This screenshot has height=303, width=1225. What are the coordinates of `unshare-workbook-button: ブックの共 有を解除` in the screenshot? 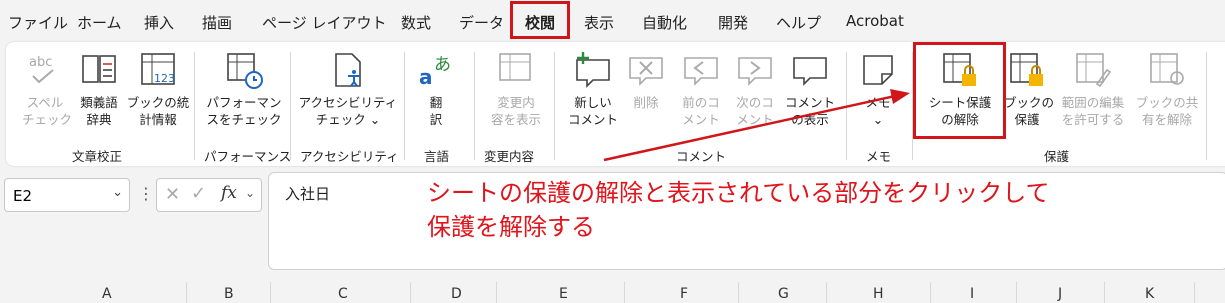 It's located at (1167, 89).